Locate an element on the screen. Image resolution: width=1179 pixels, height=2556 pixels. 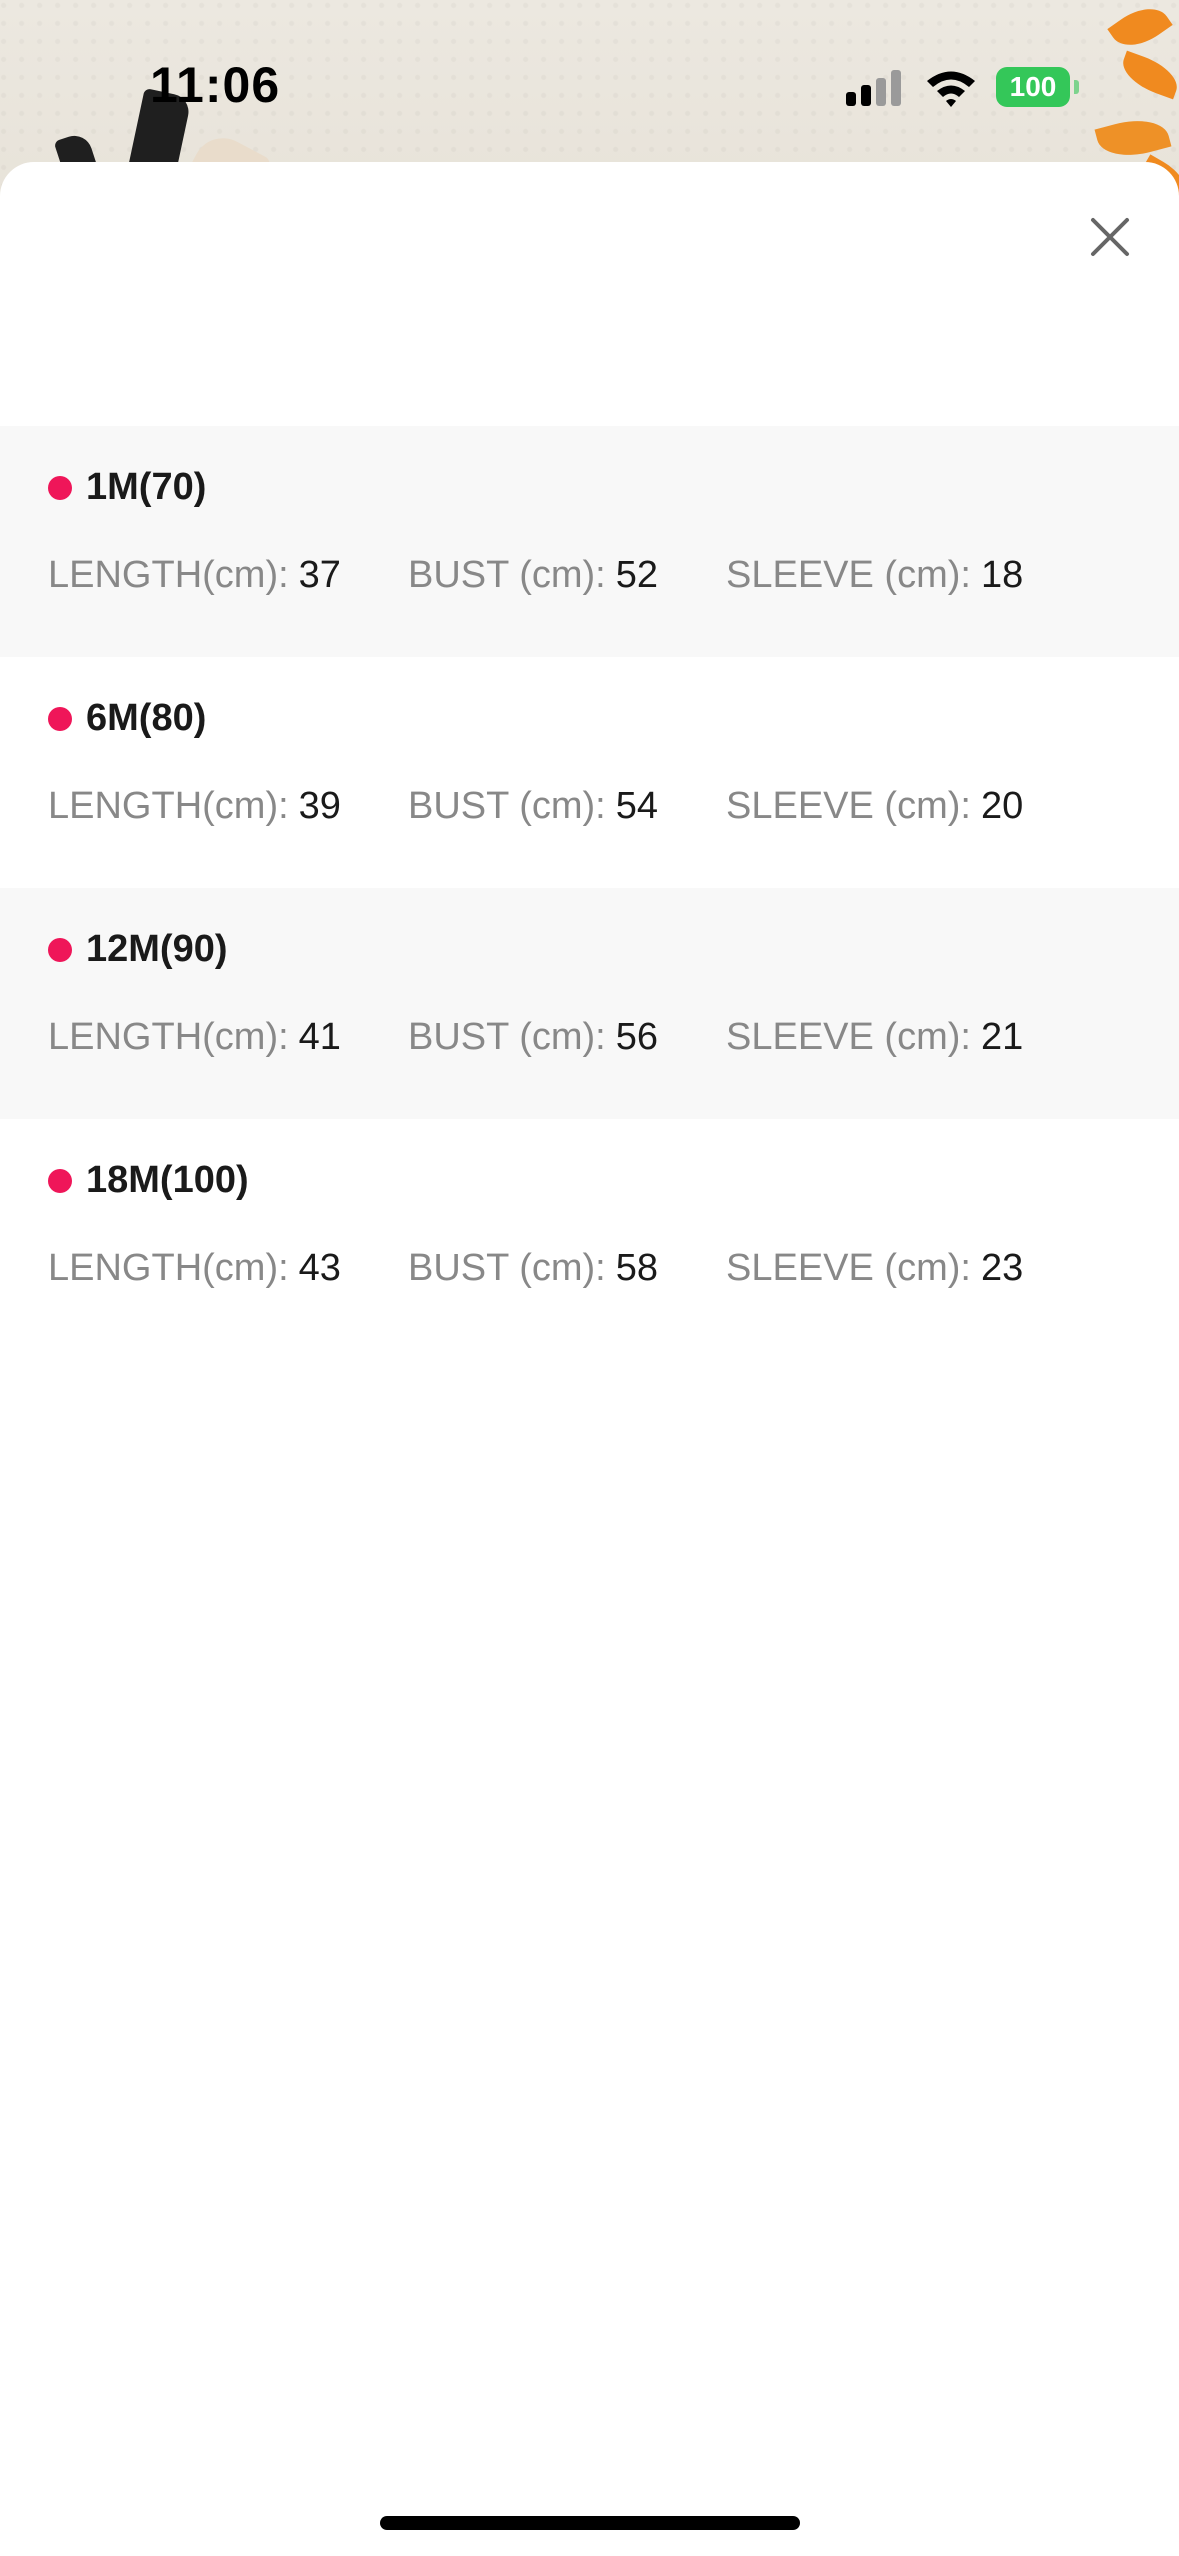
size-name: 12M(90) is located at coordinates (157, 949).